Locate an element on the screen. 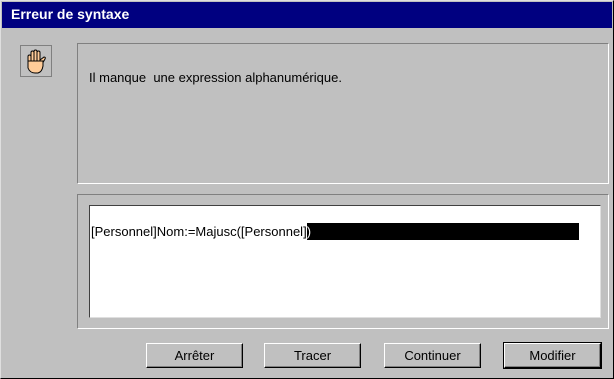  modify-button: Modifier is located at coordinates (552, 355).